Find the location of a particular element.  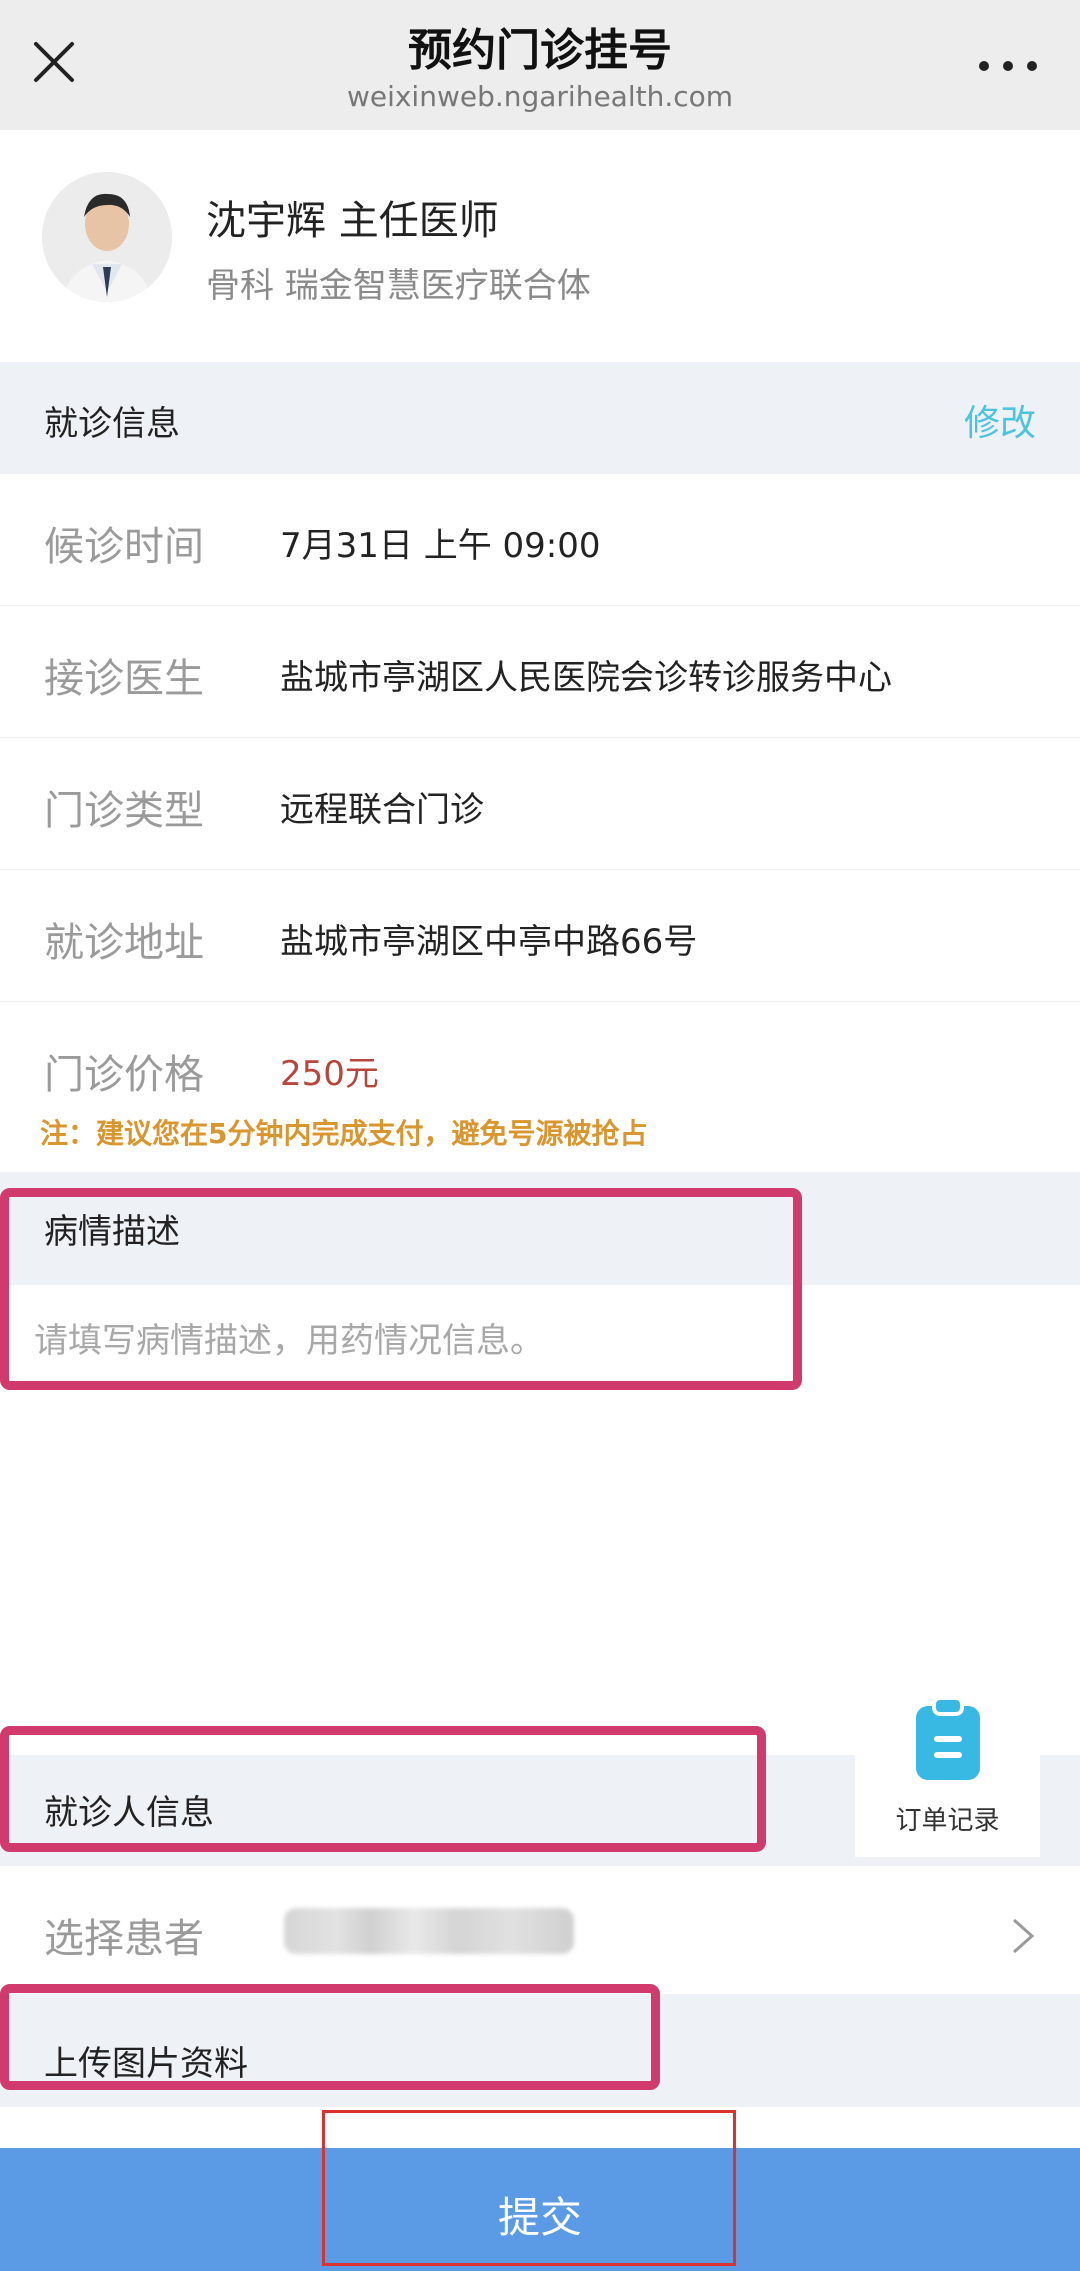

patient-name-blurred is located at coordinates (429, 1931).